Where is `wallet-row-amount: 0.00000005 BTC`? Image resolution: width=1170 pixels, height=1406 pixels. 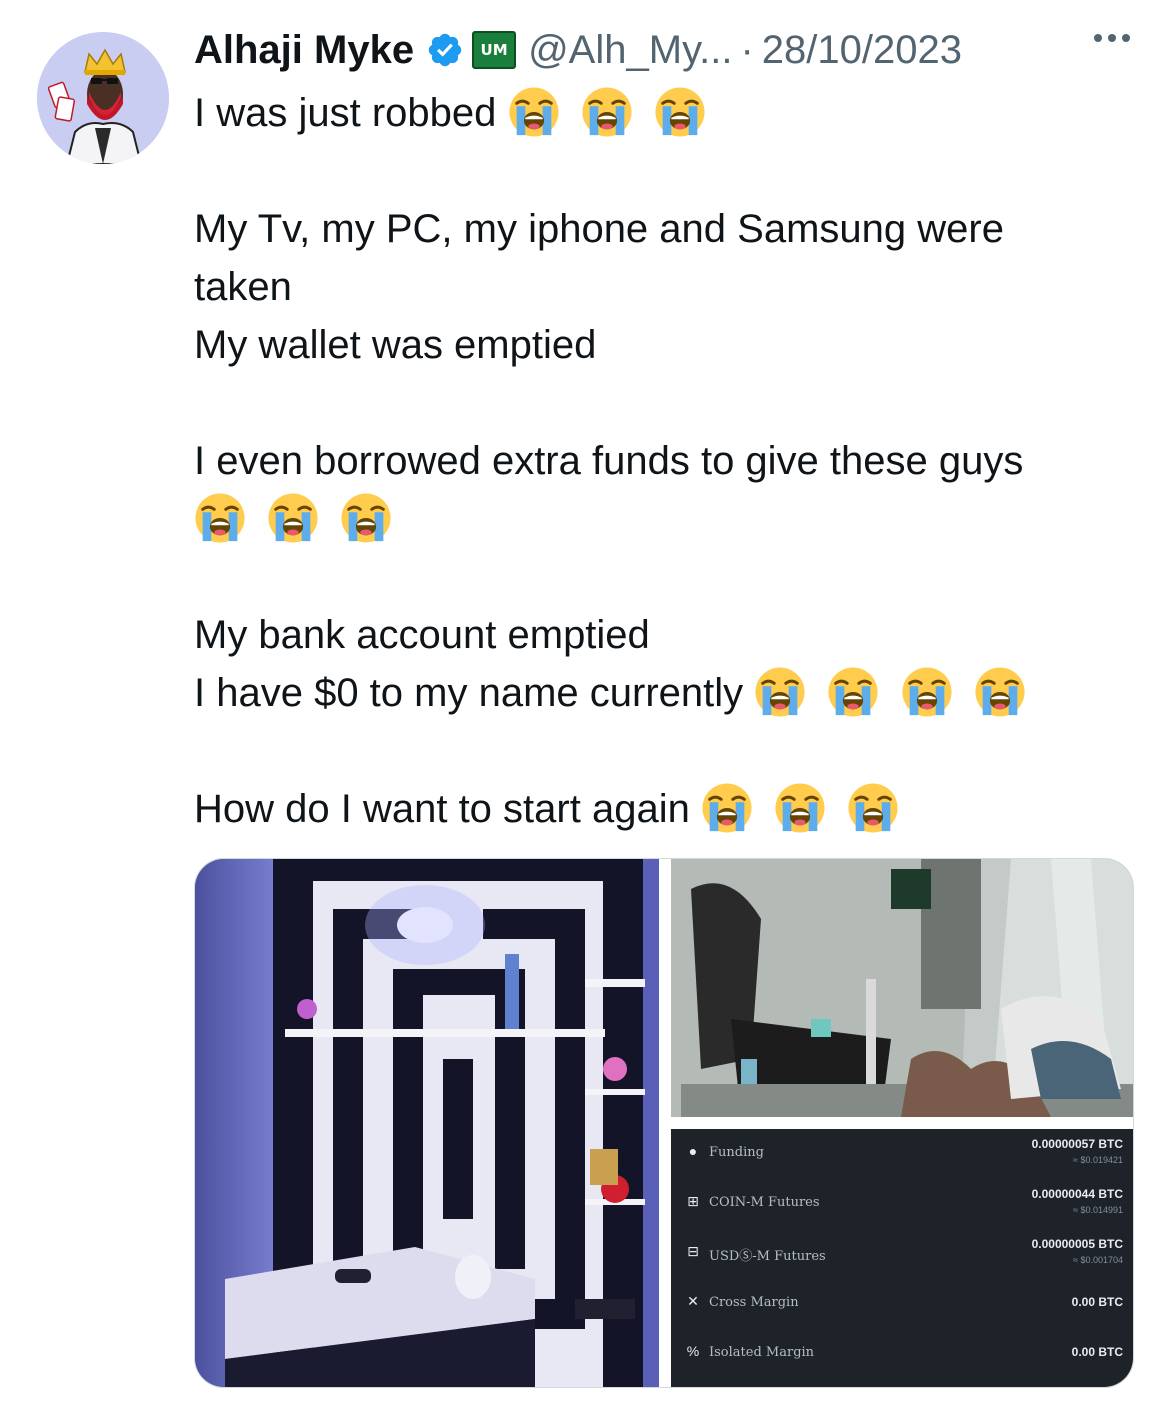 wallet-row-amount: 0.00000005 BTC is located at coordinates (1077, 1244).